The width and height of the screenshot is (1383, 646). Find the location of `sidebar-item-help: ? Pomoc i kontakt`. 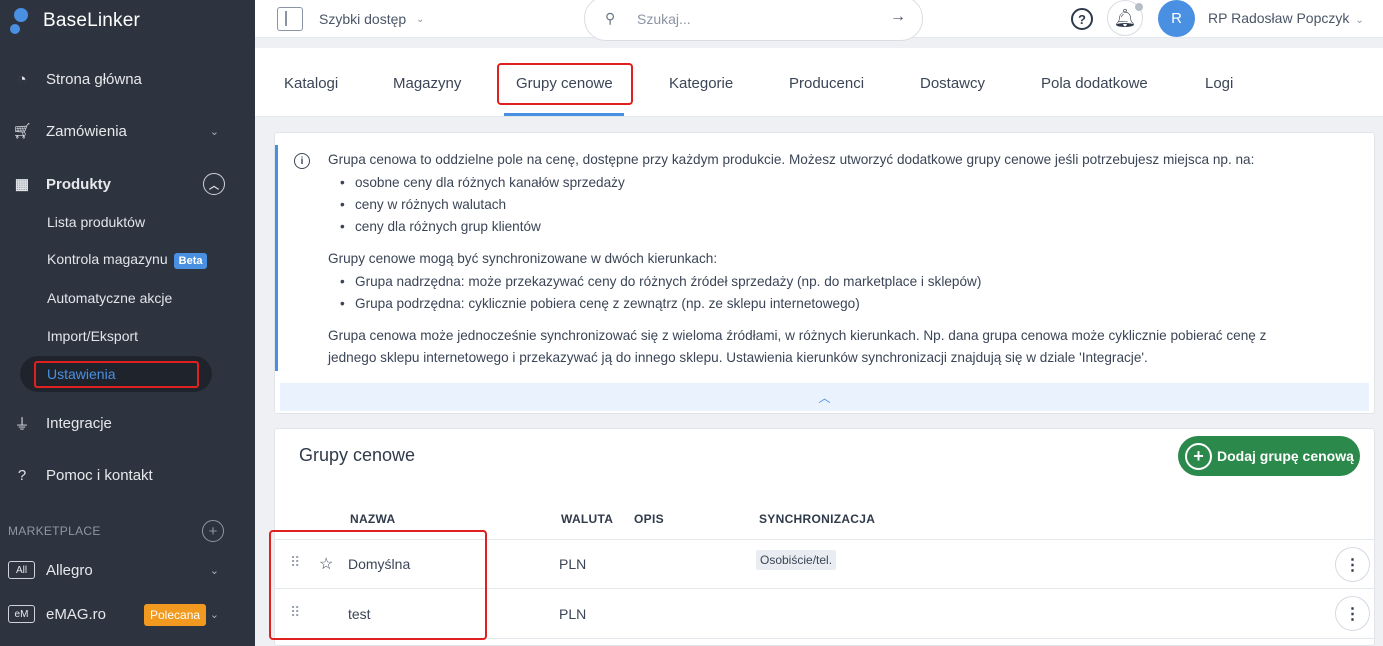

sidebar-item-help: ? Pomoc i kontakt is located at coordinates (127, 475).